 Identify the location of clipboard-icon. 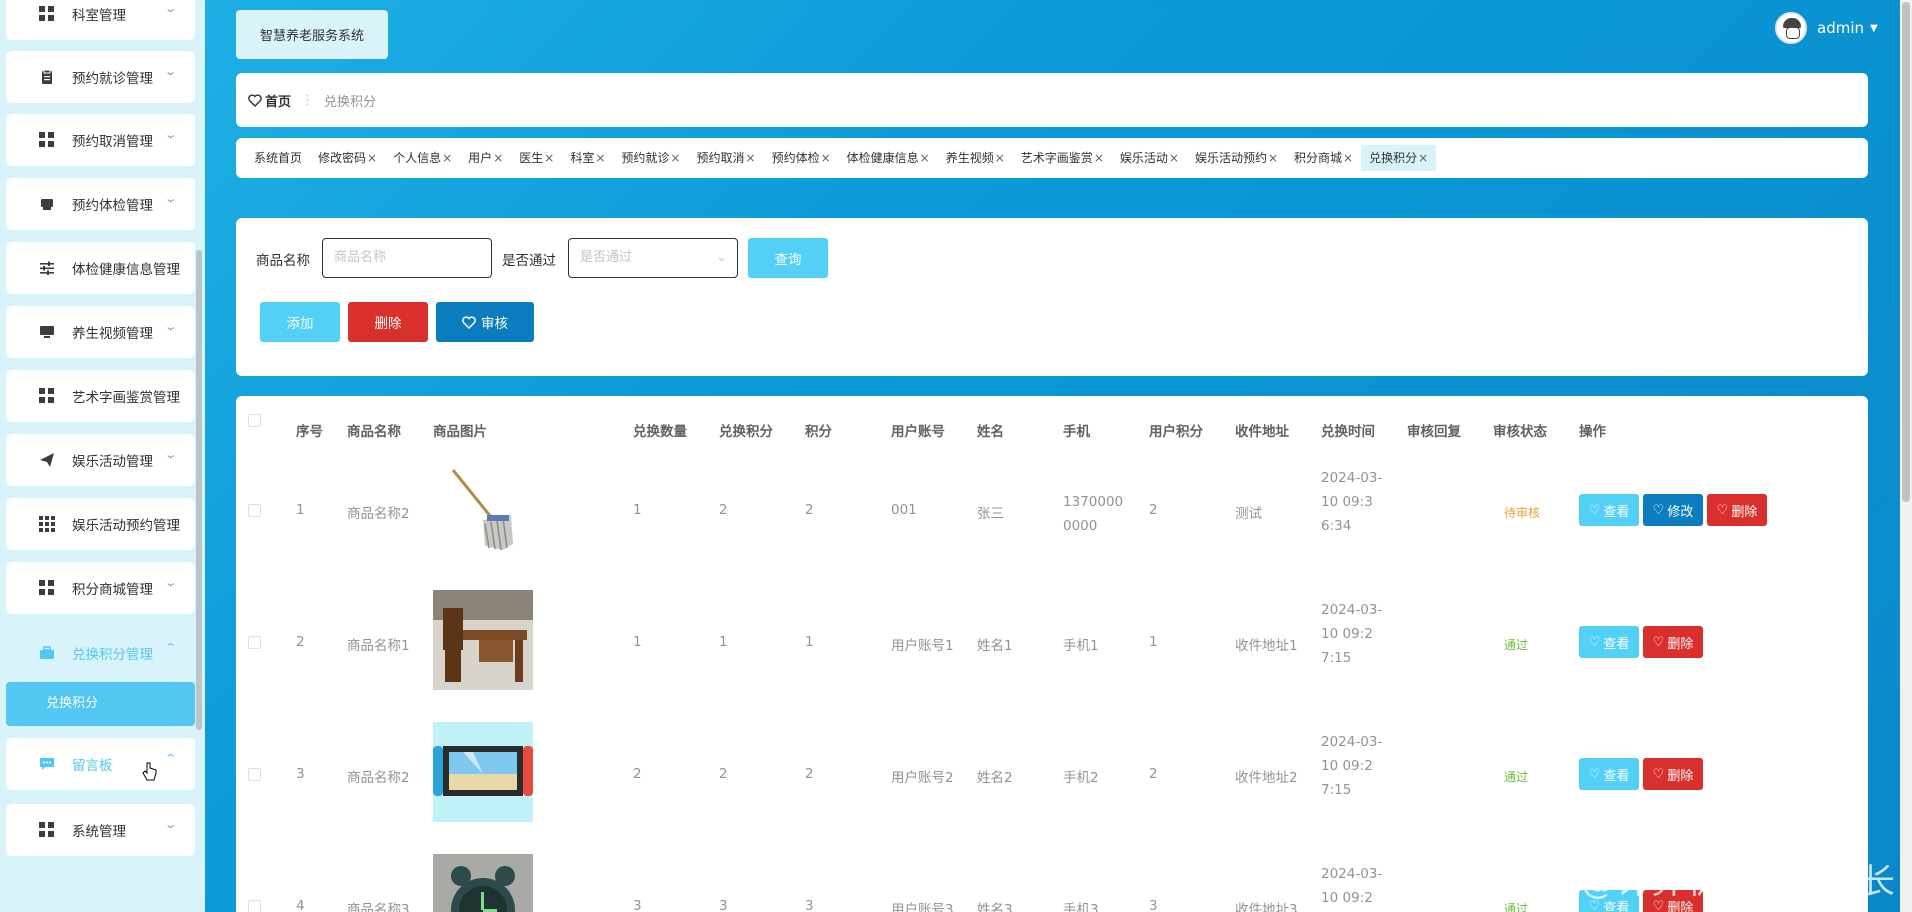
(47, 77).